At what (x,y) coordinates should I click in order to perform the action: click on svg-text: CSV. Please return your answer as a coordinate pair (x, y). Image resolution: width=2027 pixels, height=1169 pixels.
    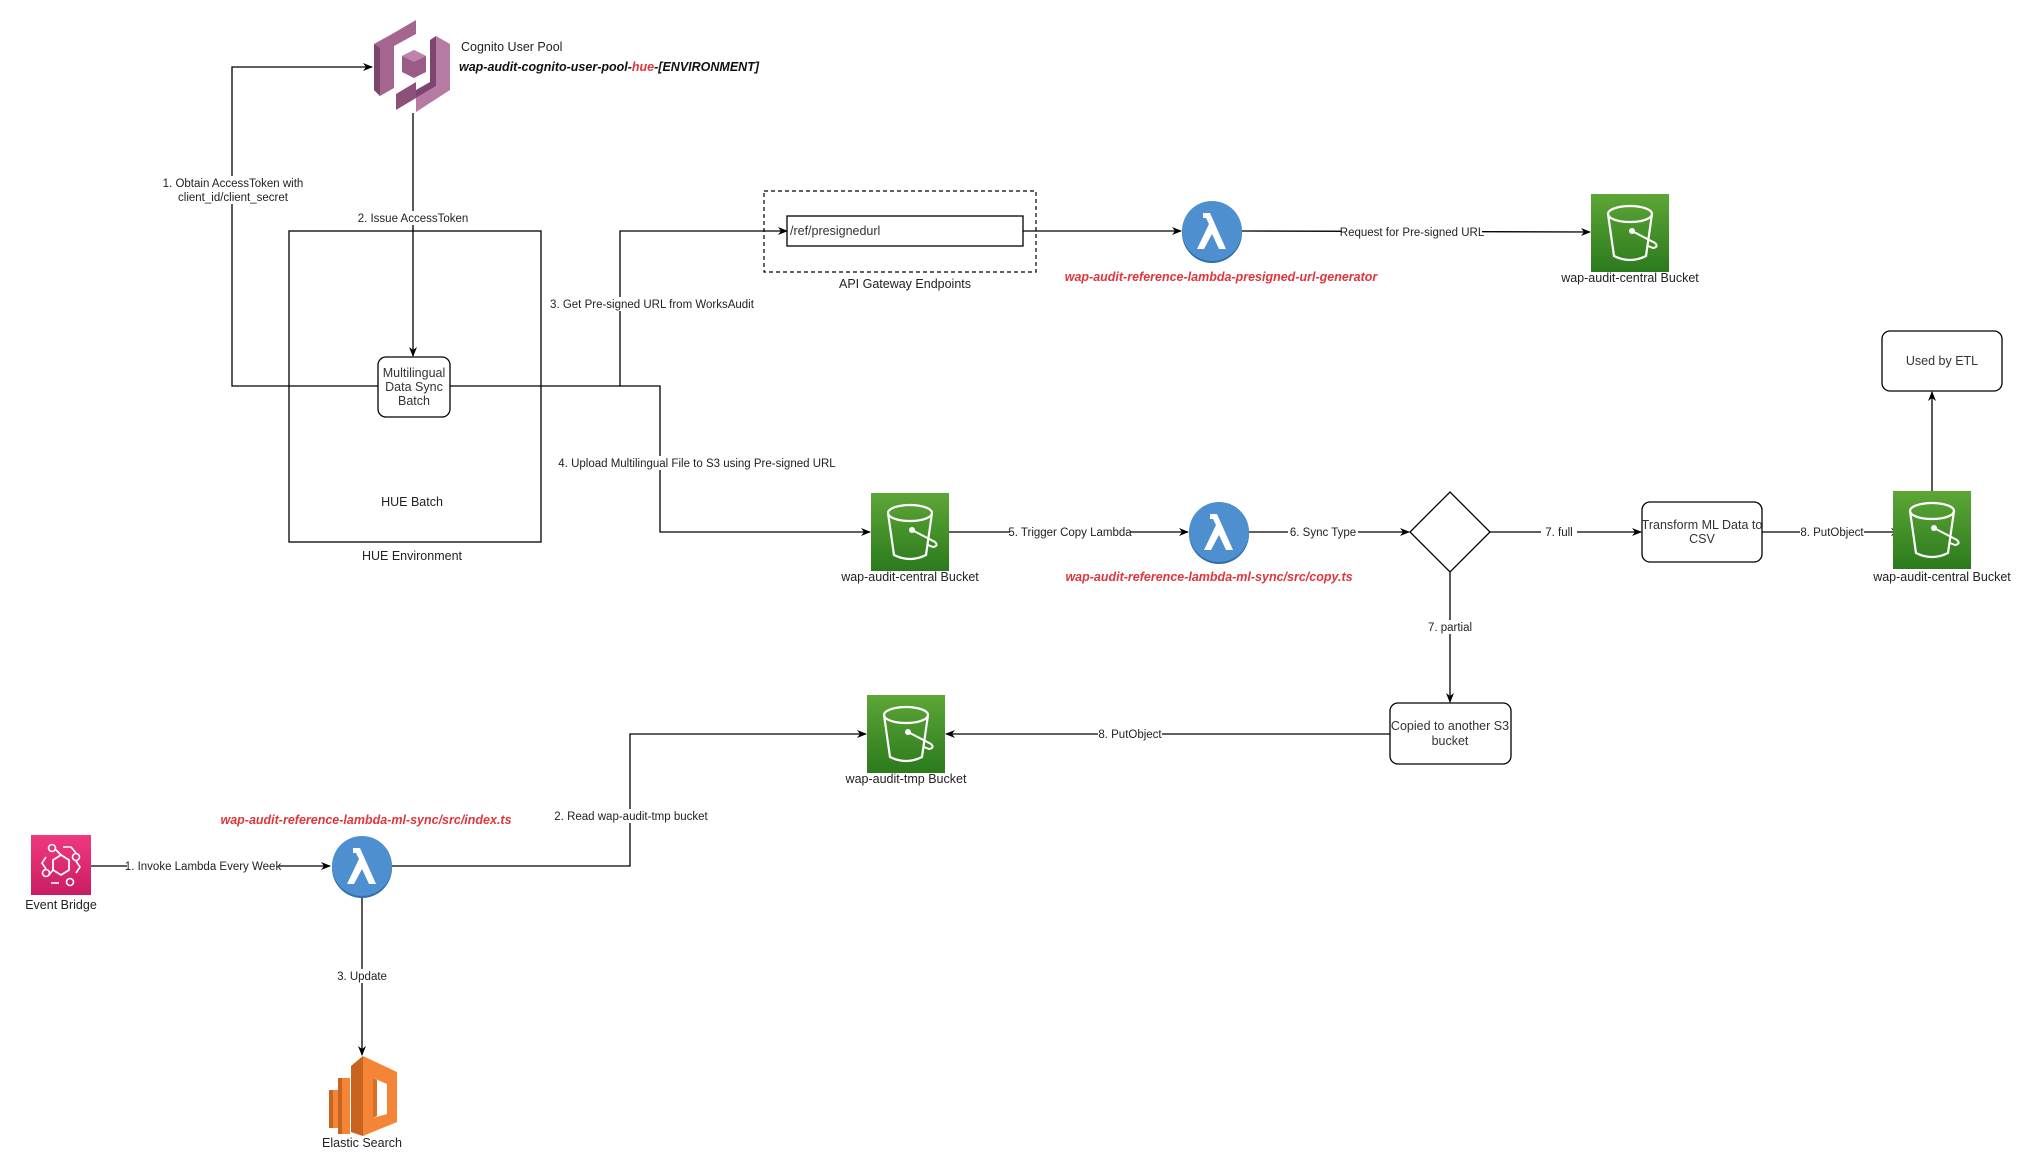
    Looking at the image, I should click on (1702, 539).